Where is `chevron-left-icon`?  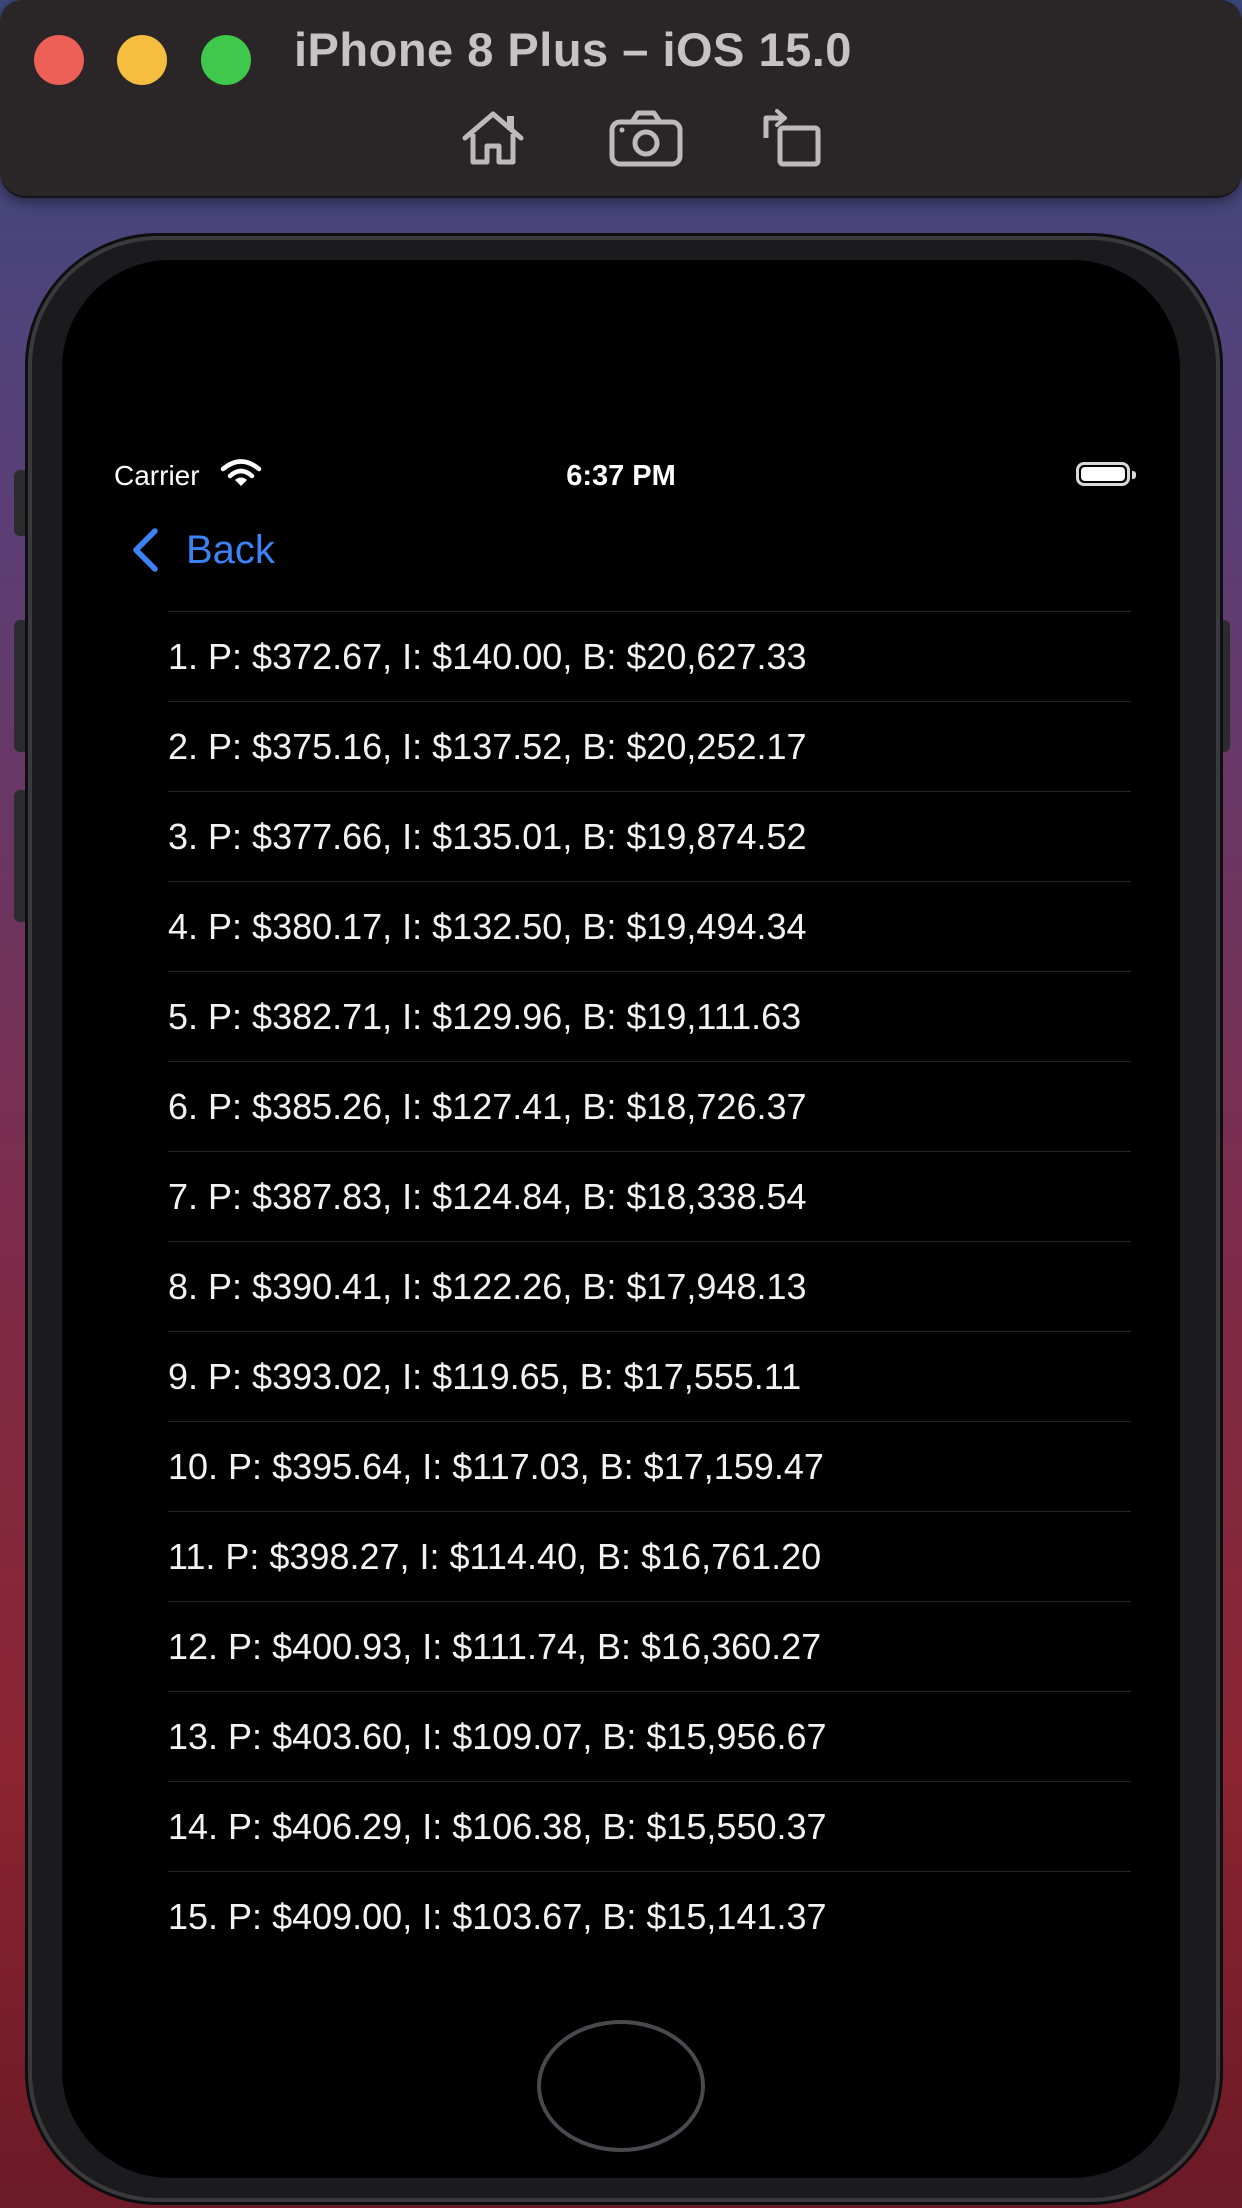
chevron-left-icon is located at coordinates (145, 550).